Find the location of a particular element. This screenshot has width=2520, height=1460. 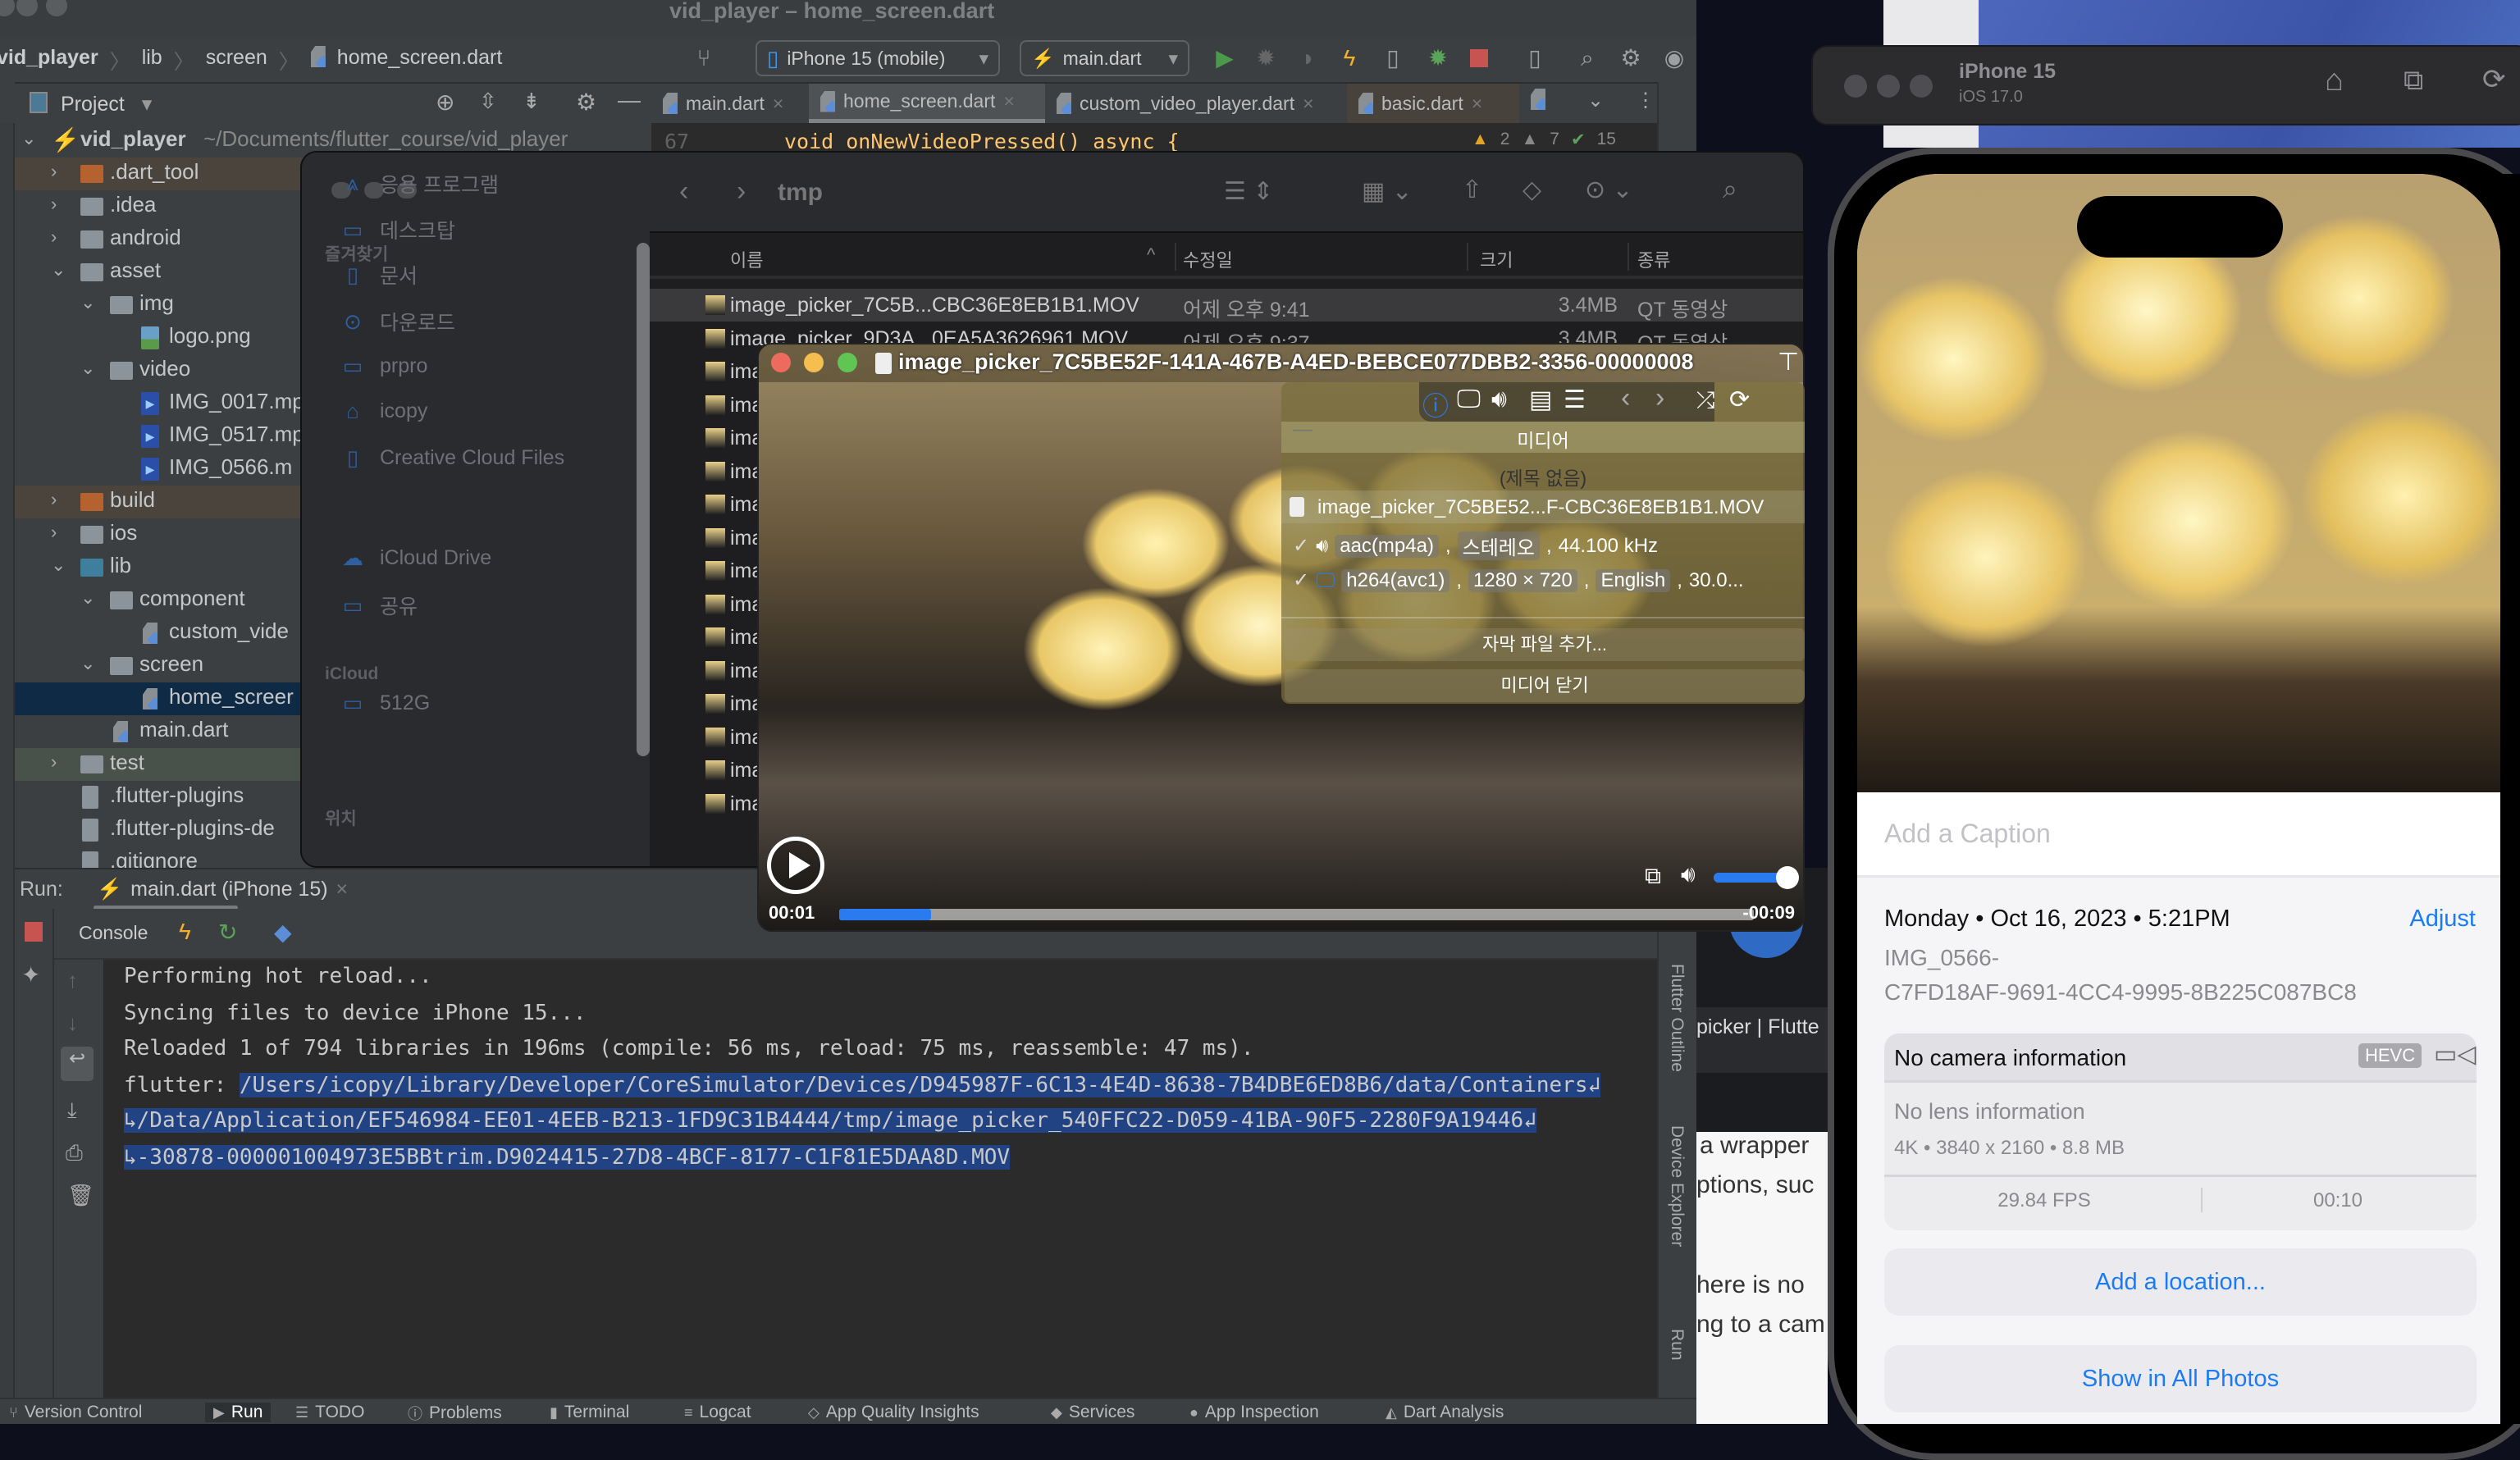

tool-window-logcat: ≡ Logcat is located at coordinates (718, 1412).